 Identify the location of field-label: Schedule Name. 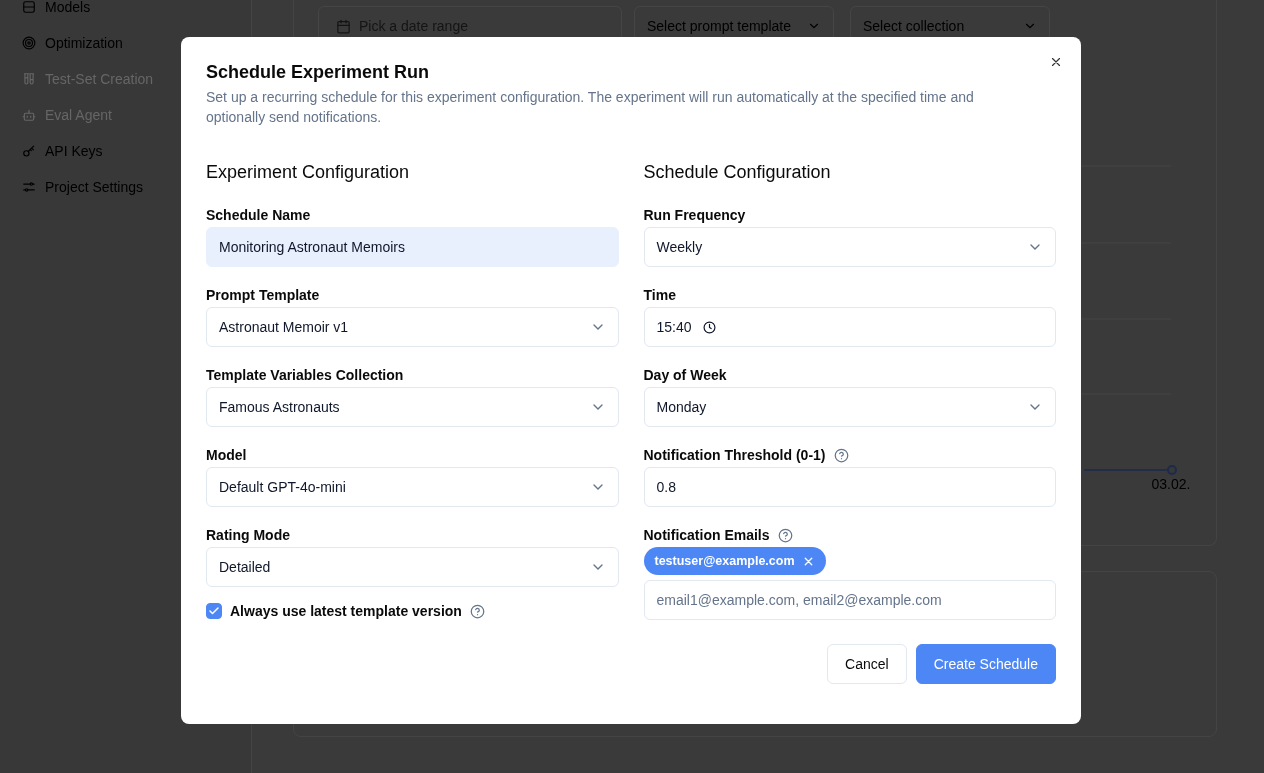
(258, 215).